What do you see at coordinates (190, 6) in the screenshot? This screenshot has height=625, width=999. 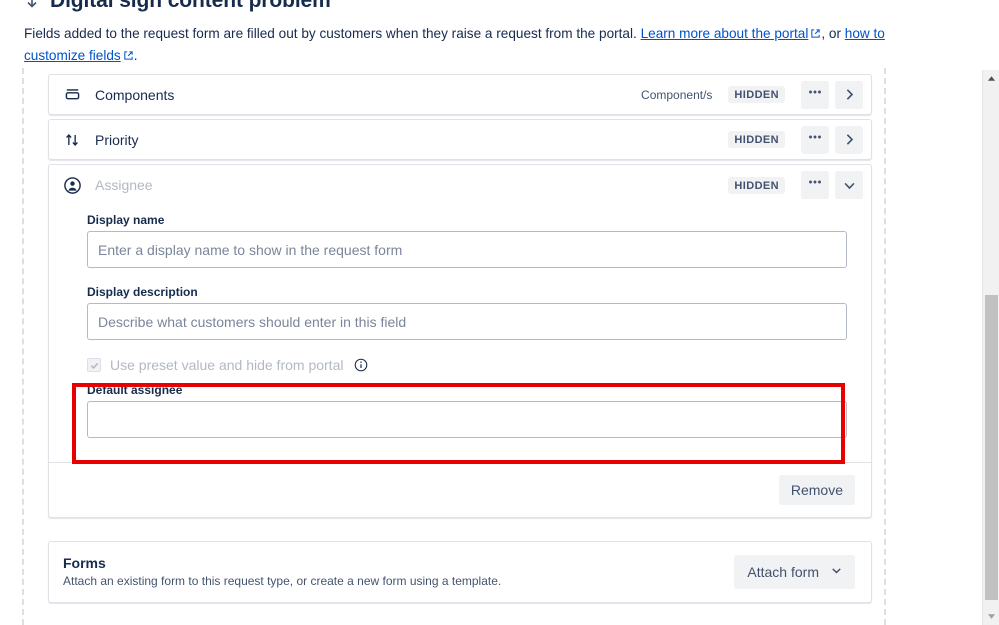 I see `page-title: Digital sign content problem` at bounding box center [190, 6].